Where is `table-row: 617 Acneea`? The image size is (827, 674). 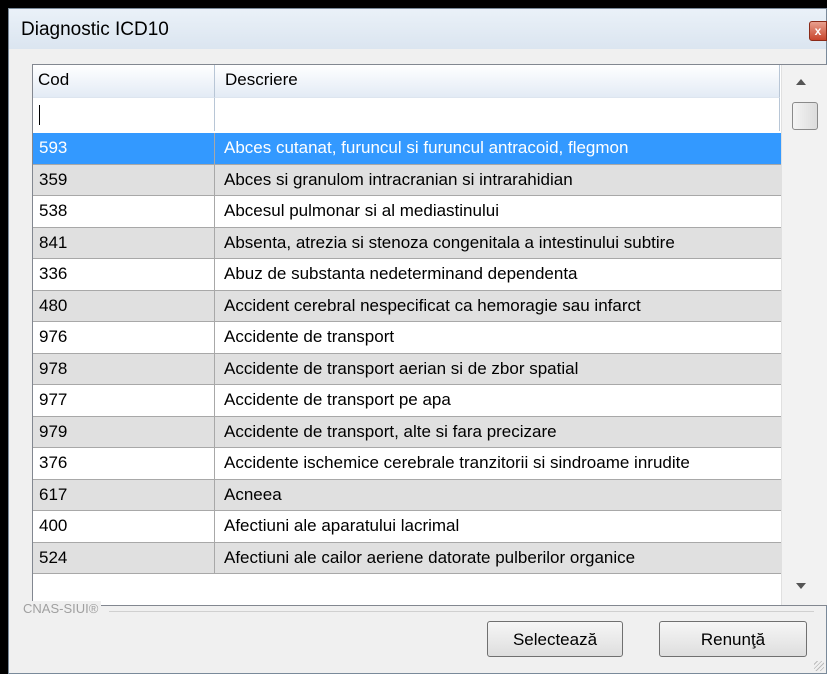 table-row: 617 Acneea is located at coordinates (407, 495).